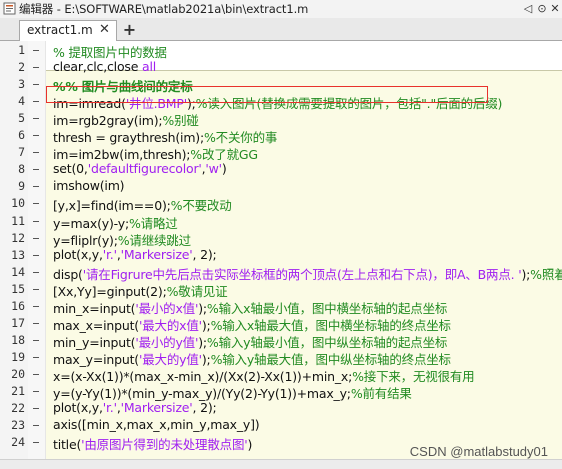  What do you see at coordinates (109, 254) in the screenshot?
I see `code-string: 'r.'` at bounding box center [109, 254].